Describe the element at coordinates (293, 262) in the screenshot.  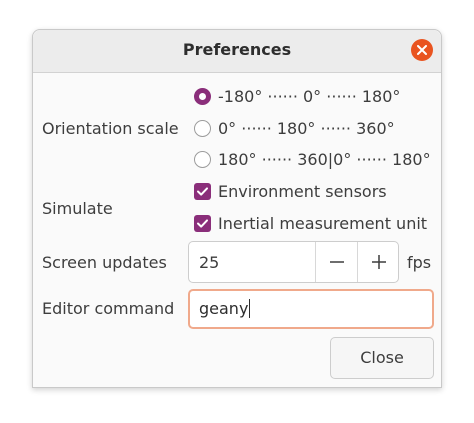
I see `screen-updates-spinbutton: 25` at that location.